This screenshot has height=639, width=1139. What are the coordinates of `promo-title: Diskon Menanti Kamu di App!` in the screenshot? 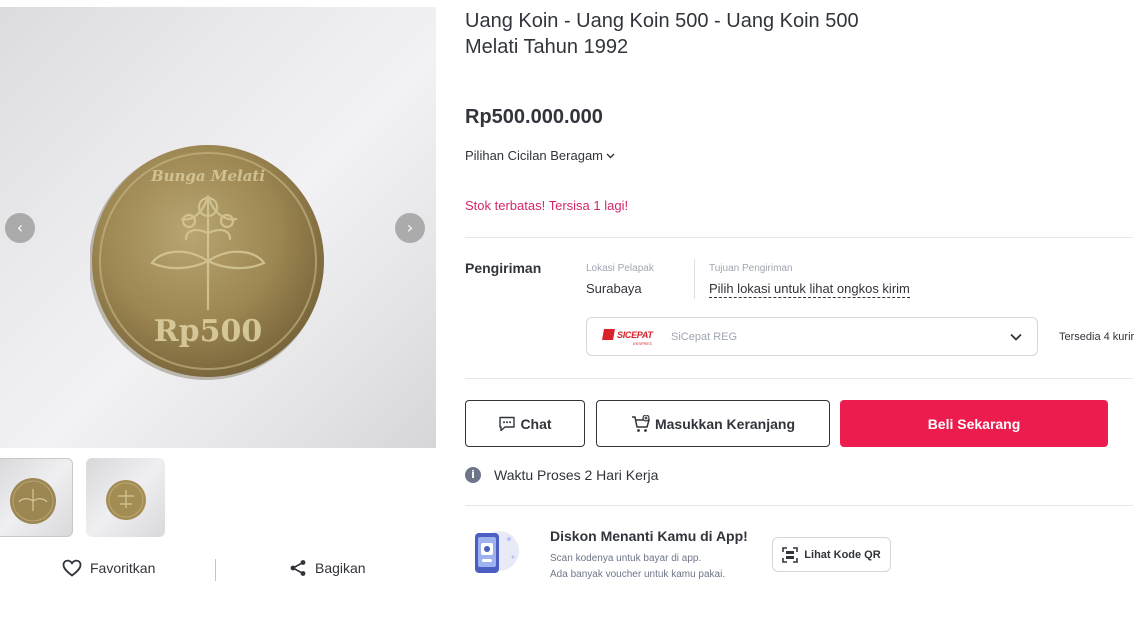 It's located at (649, 536).